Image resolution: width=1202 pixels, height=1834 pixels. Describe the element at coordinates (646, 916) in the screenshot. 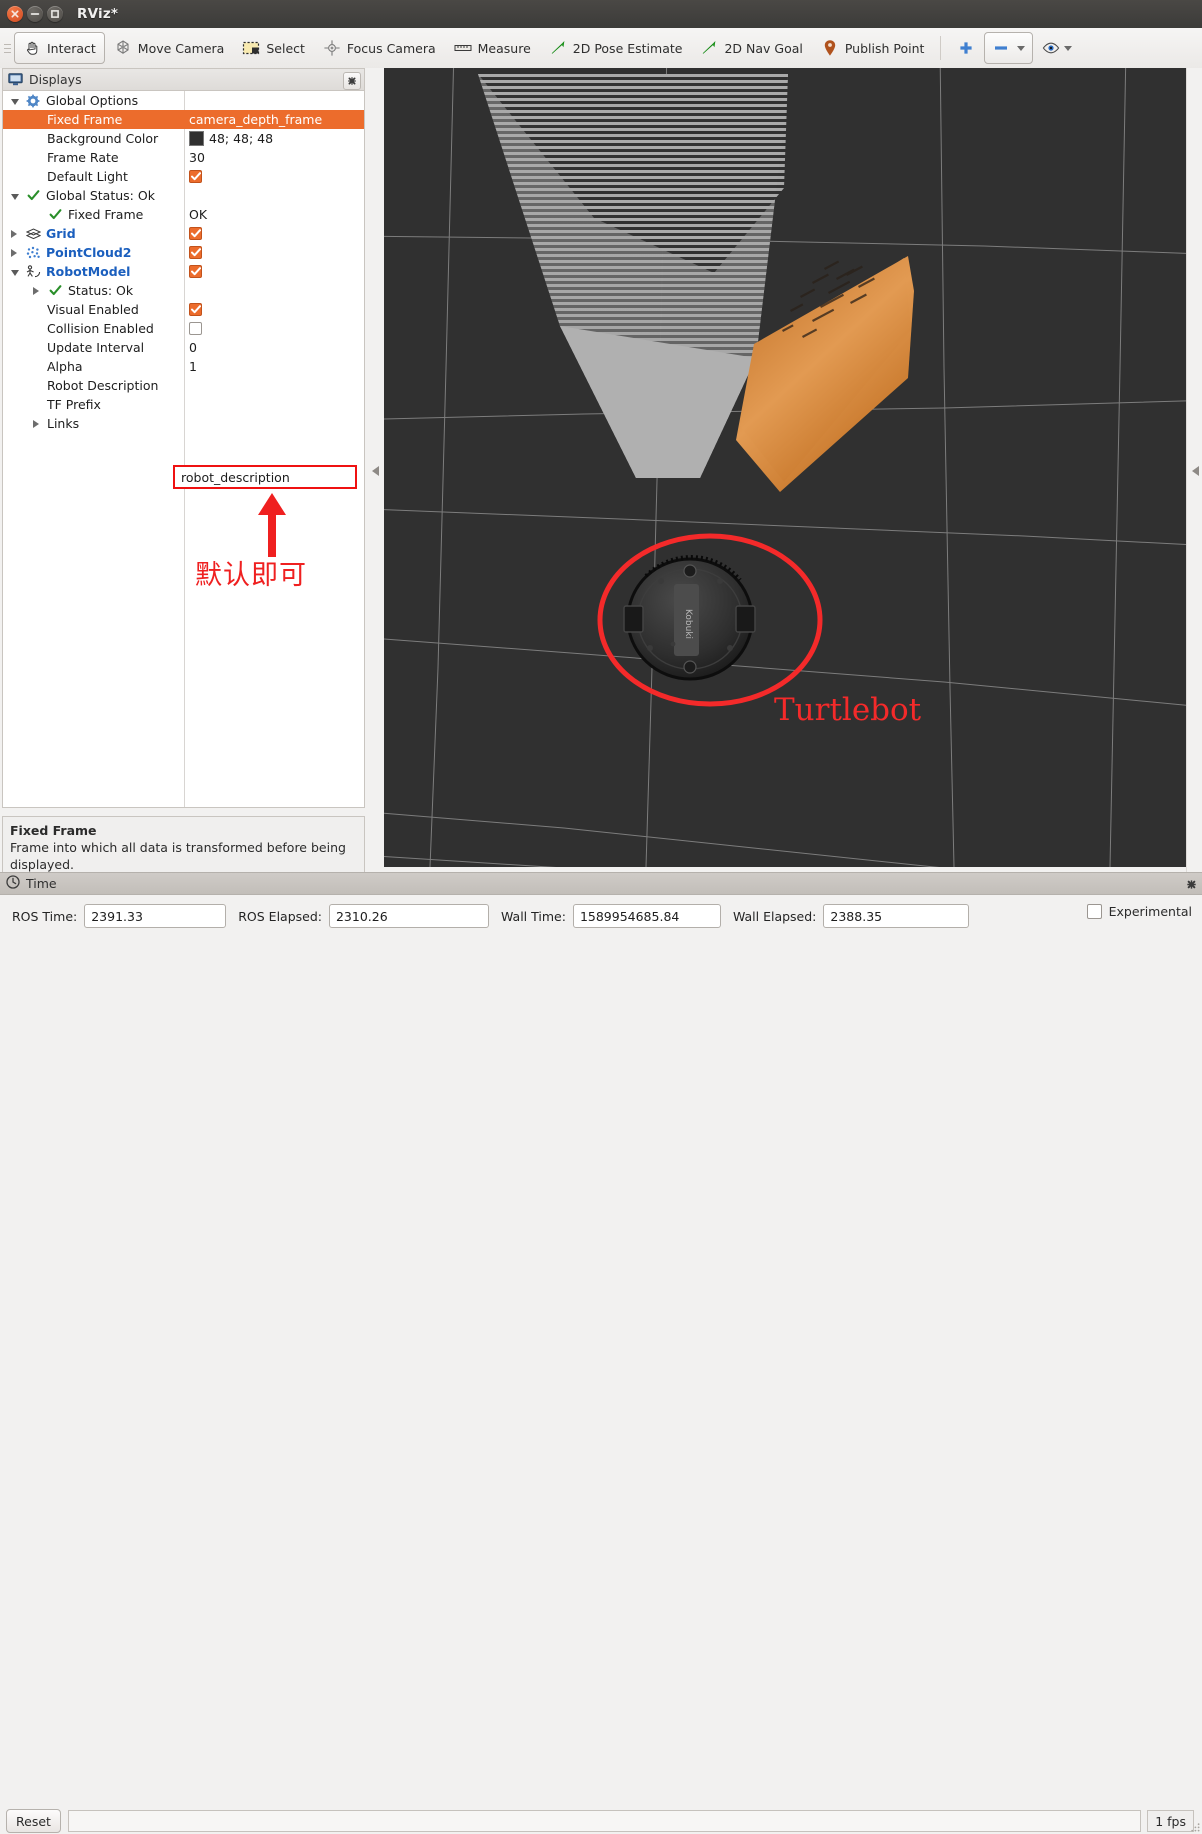

I see `wall-time-input: 1589954685.84` at that location.